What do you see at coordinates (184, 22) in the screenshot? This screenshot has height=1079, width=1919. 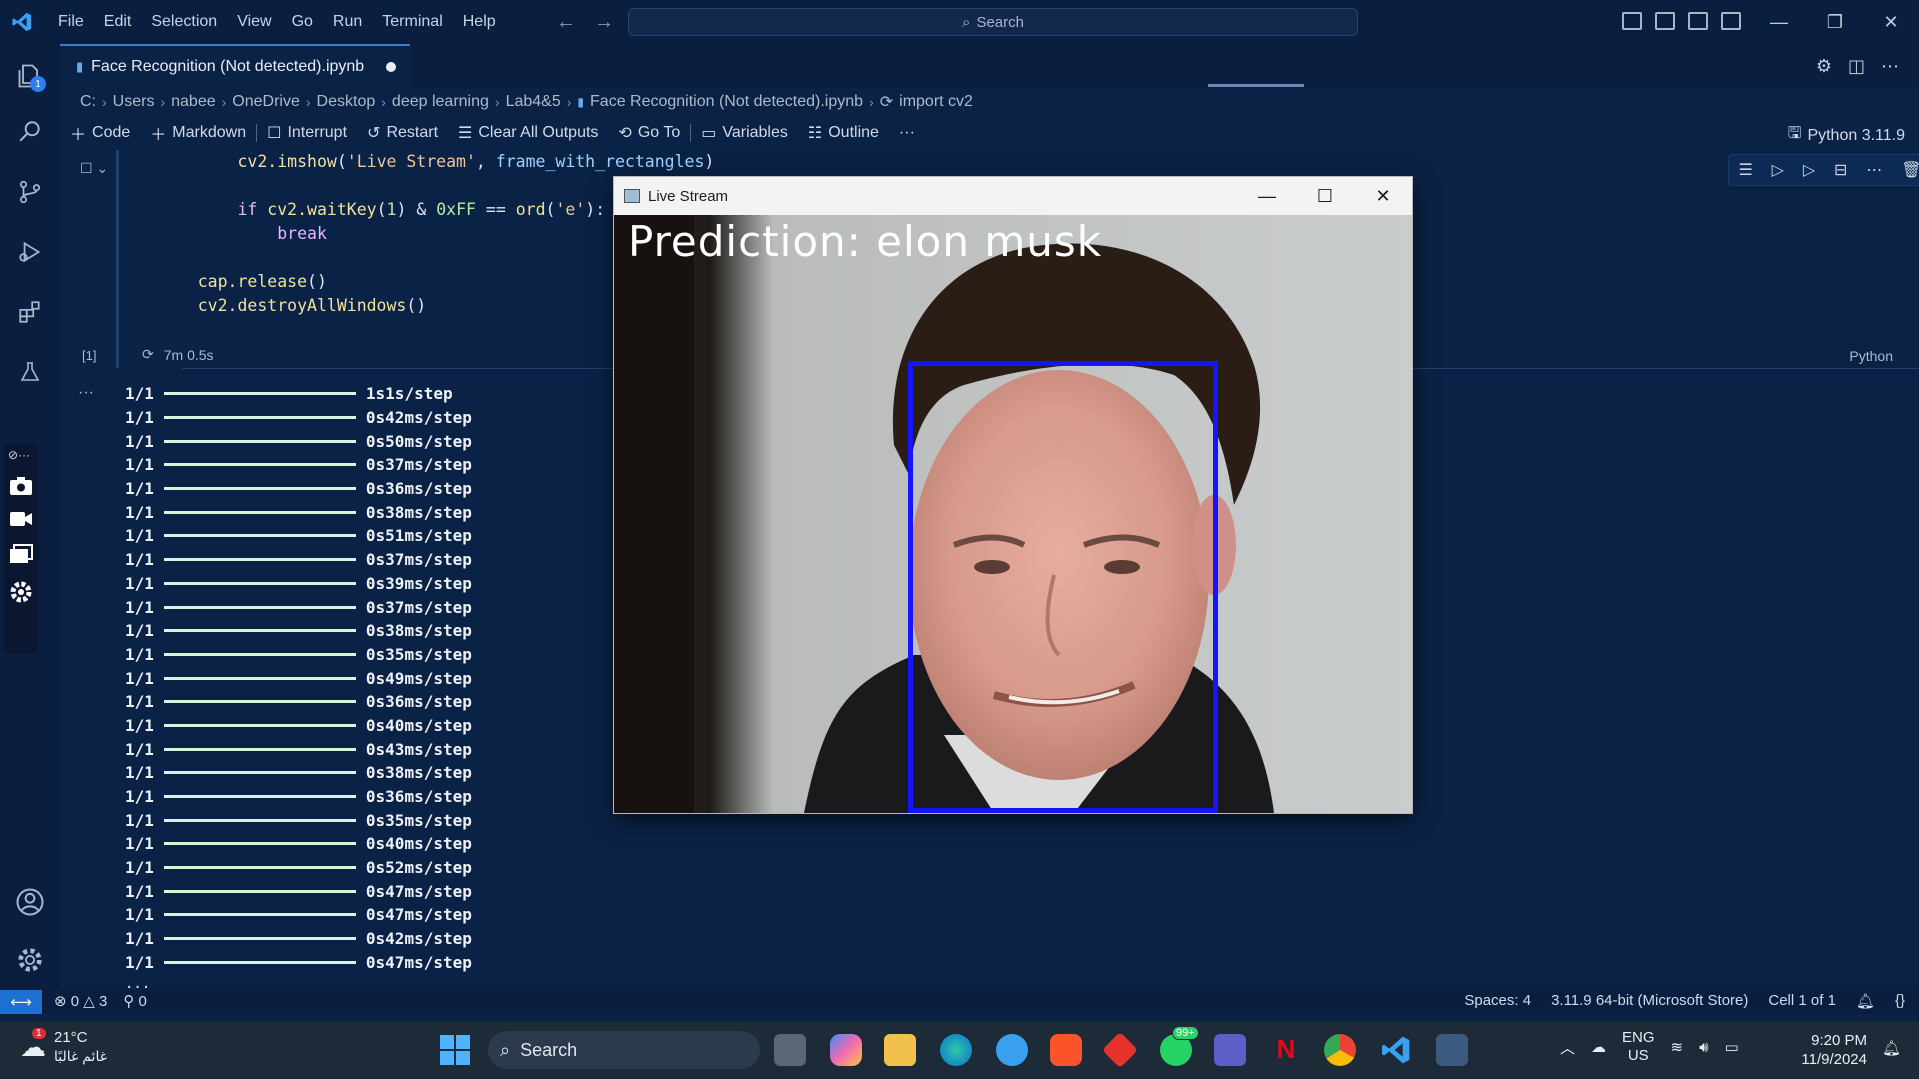 I see `menu-selection: Selection` at bounding box center [184, 22].